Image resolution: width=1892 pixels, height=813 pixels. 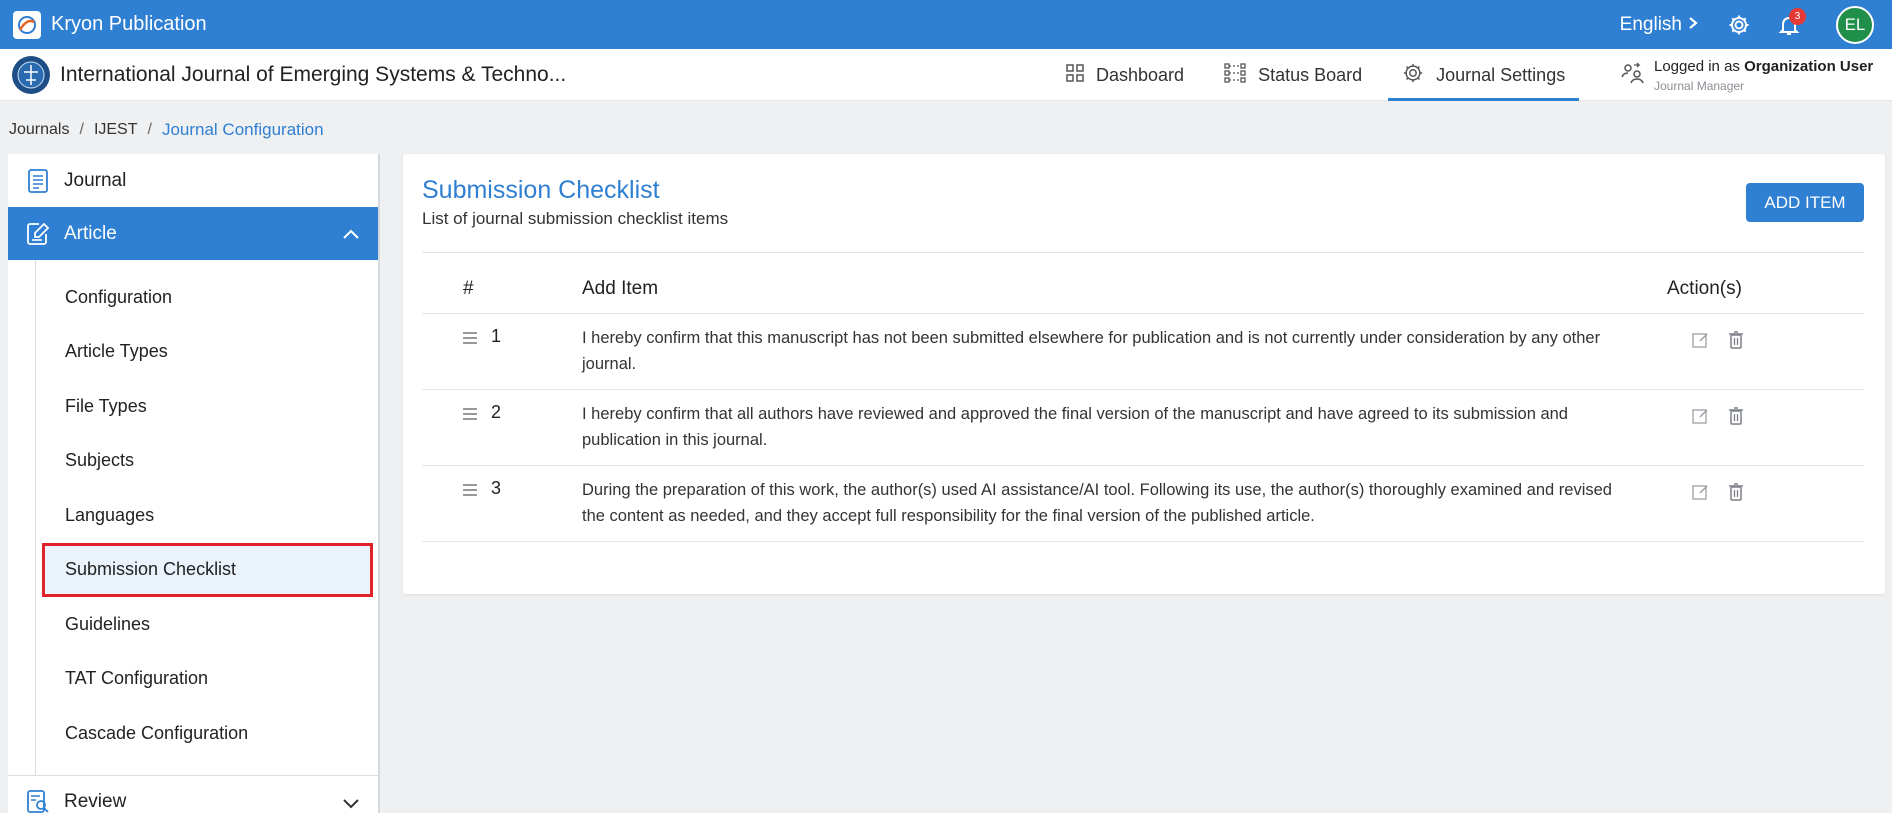 I want to click on document-icon, so click(x=38, y=180).